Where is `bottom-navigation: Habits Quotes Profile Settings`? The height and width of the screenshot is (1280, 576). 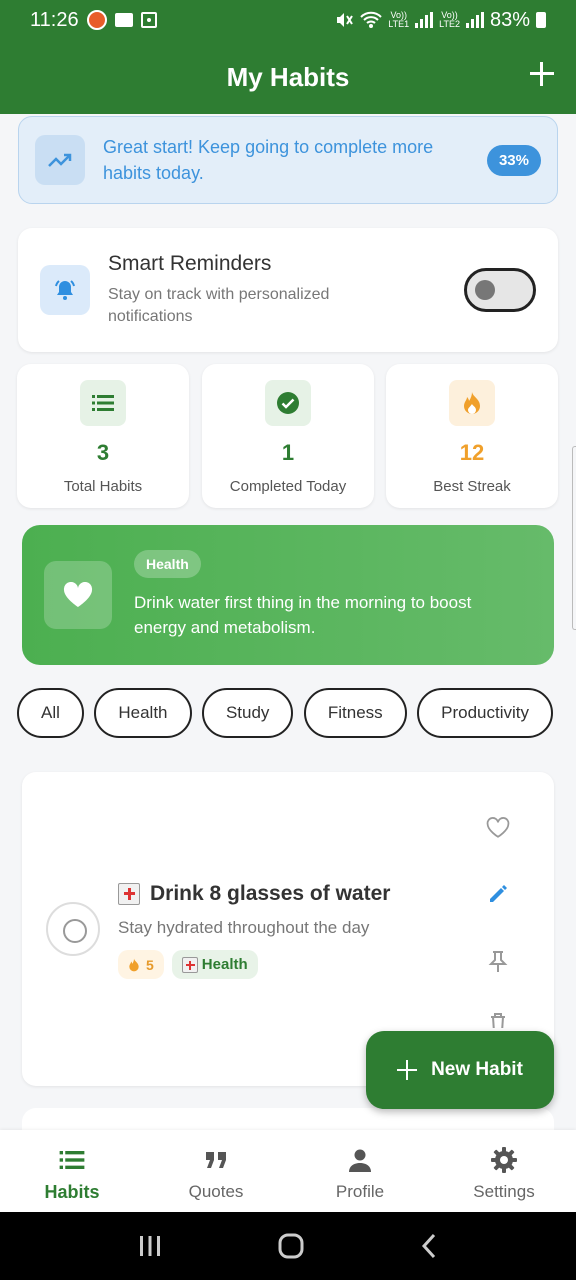 bottom-navigation: Habits Quotes Profile Settings is located at coordinates (288, 1171).